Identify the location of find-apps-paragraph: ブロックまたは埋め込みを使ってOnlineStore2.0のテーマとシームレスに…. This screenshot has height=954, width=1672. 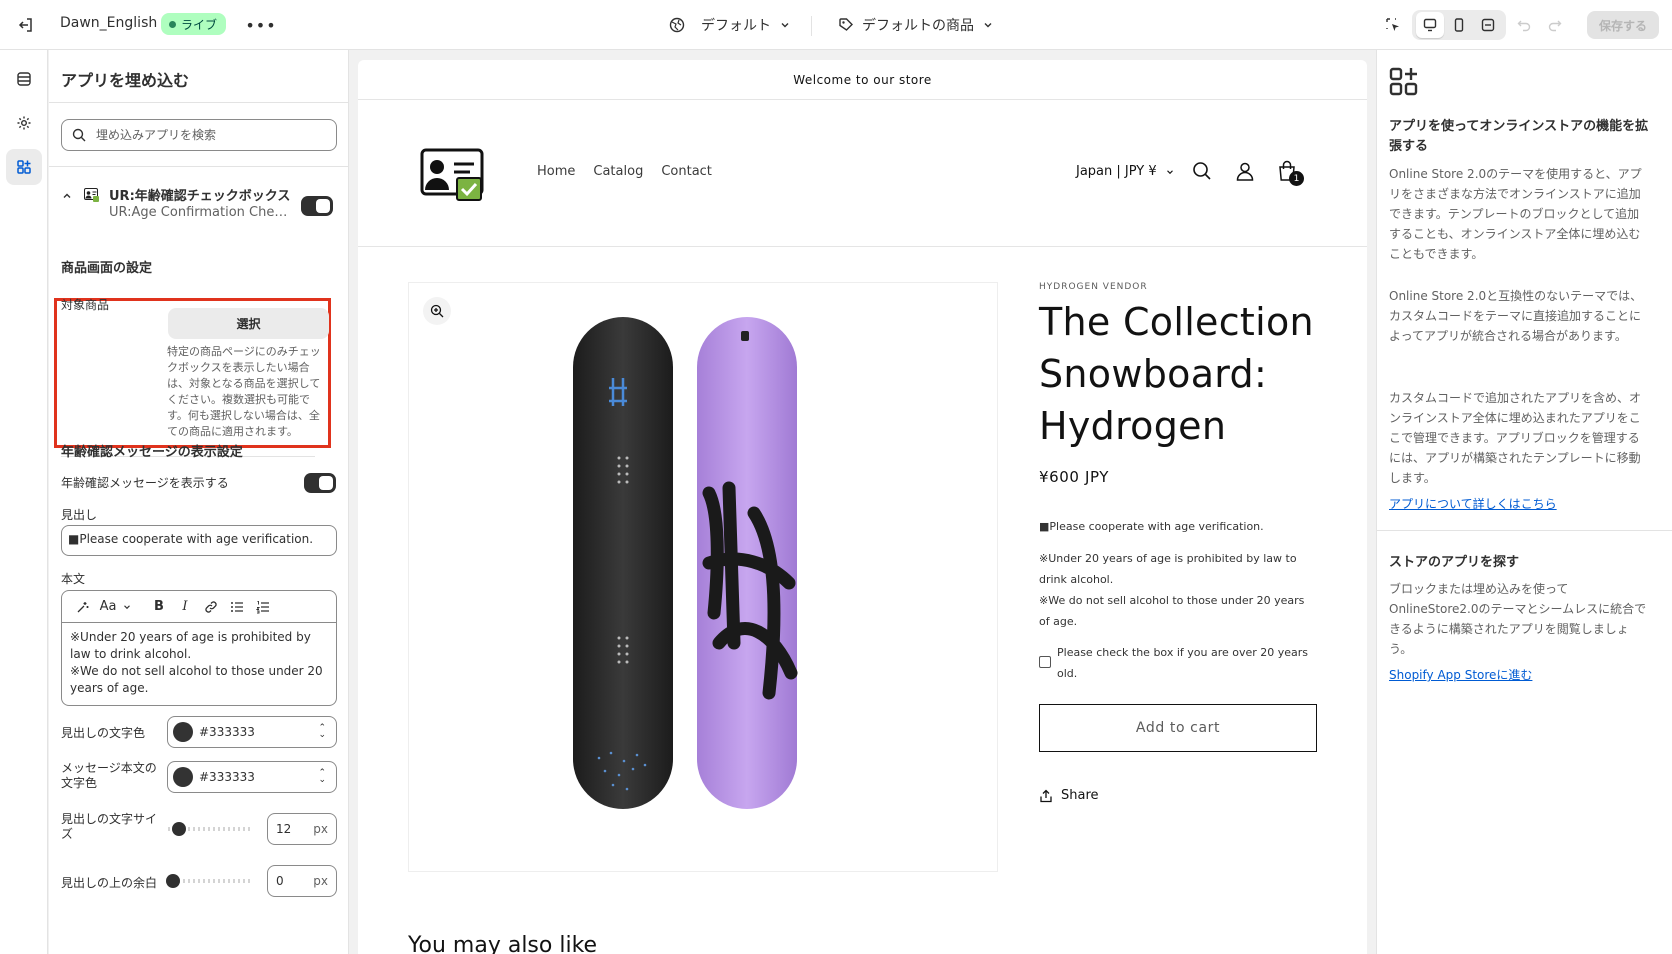
(1518, 619).